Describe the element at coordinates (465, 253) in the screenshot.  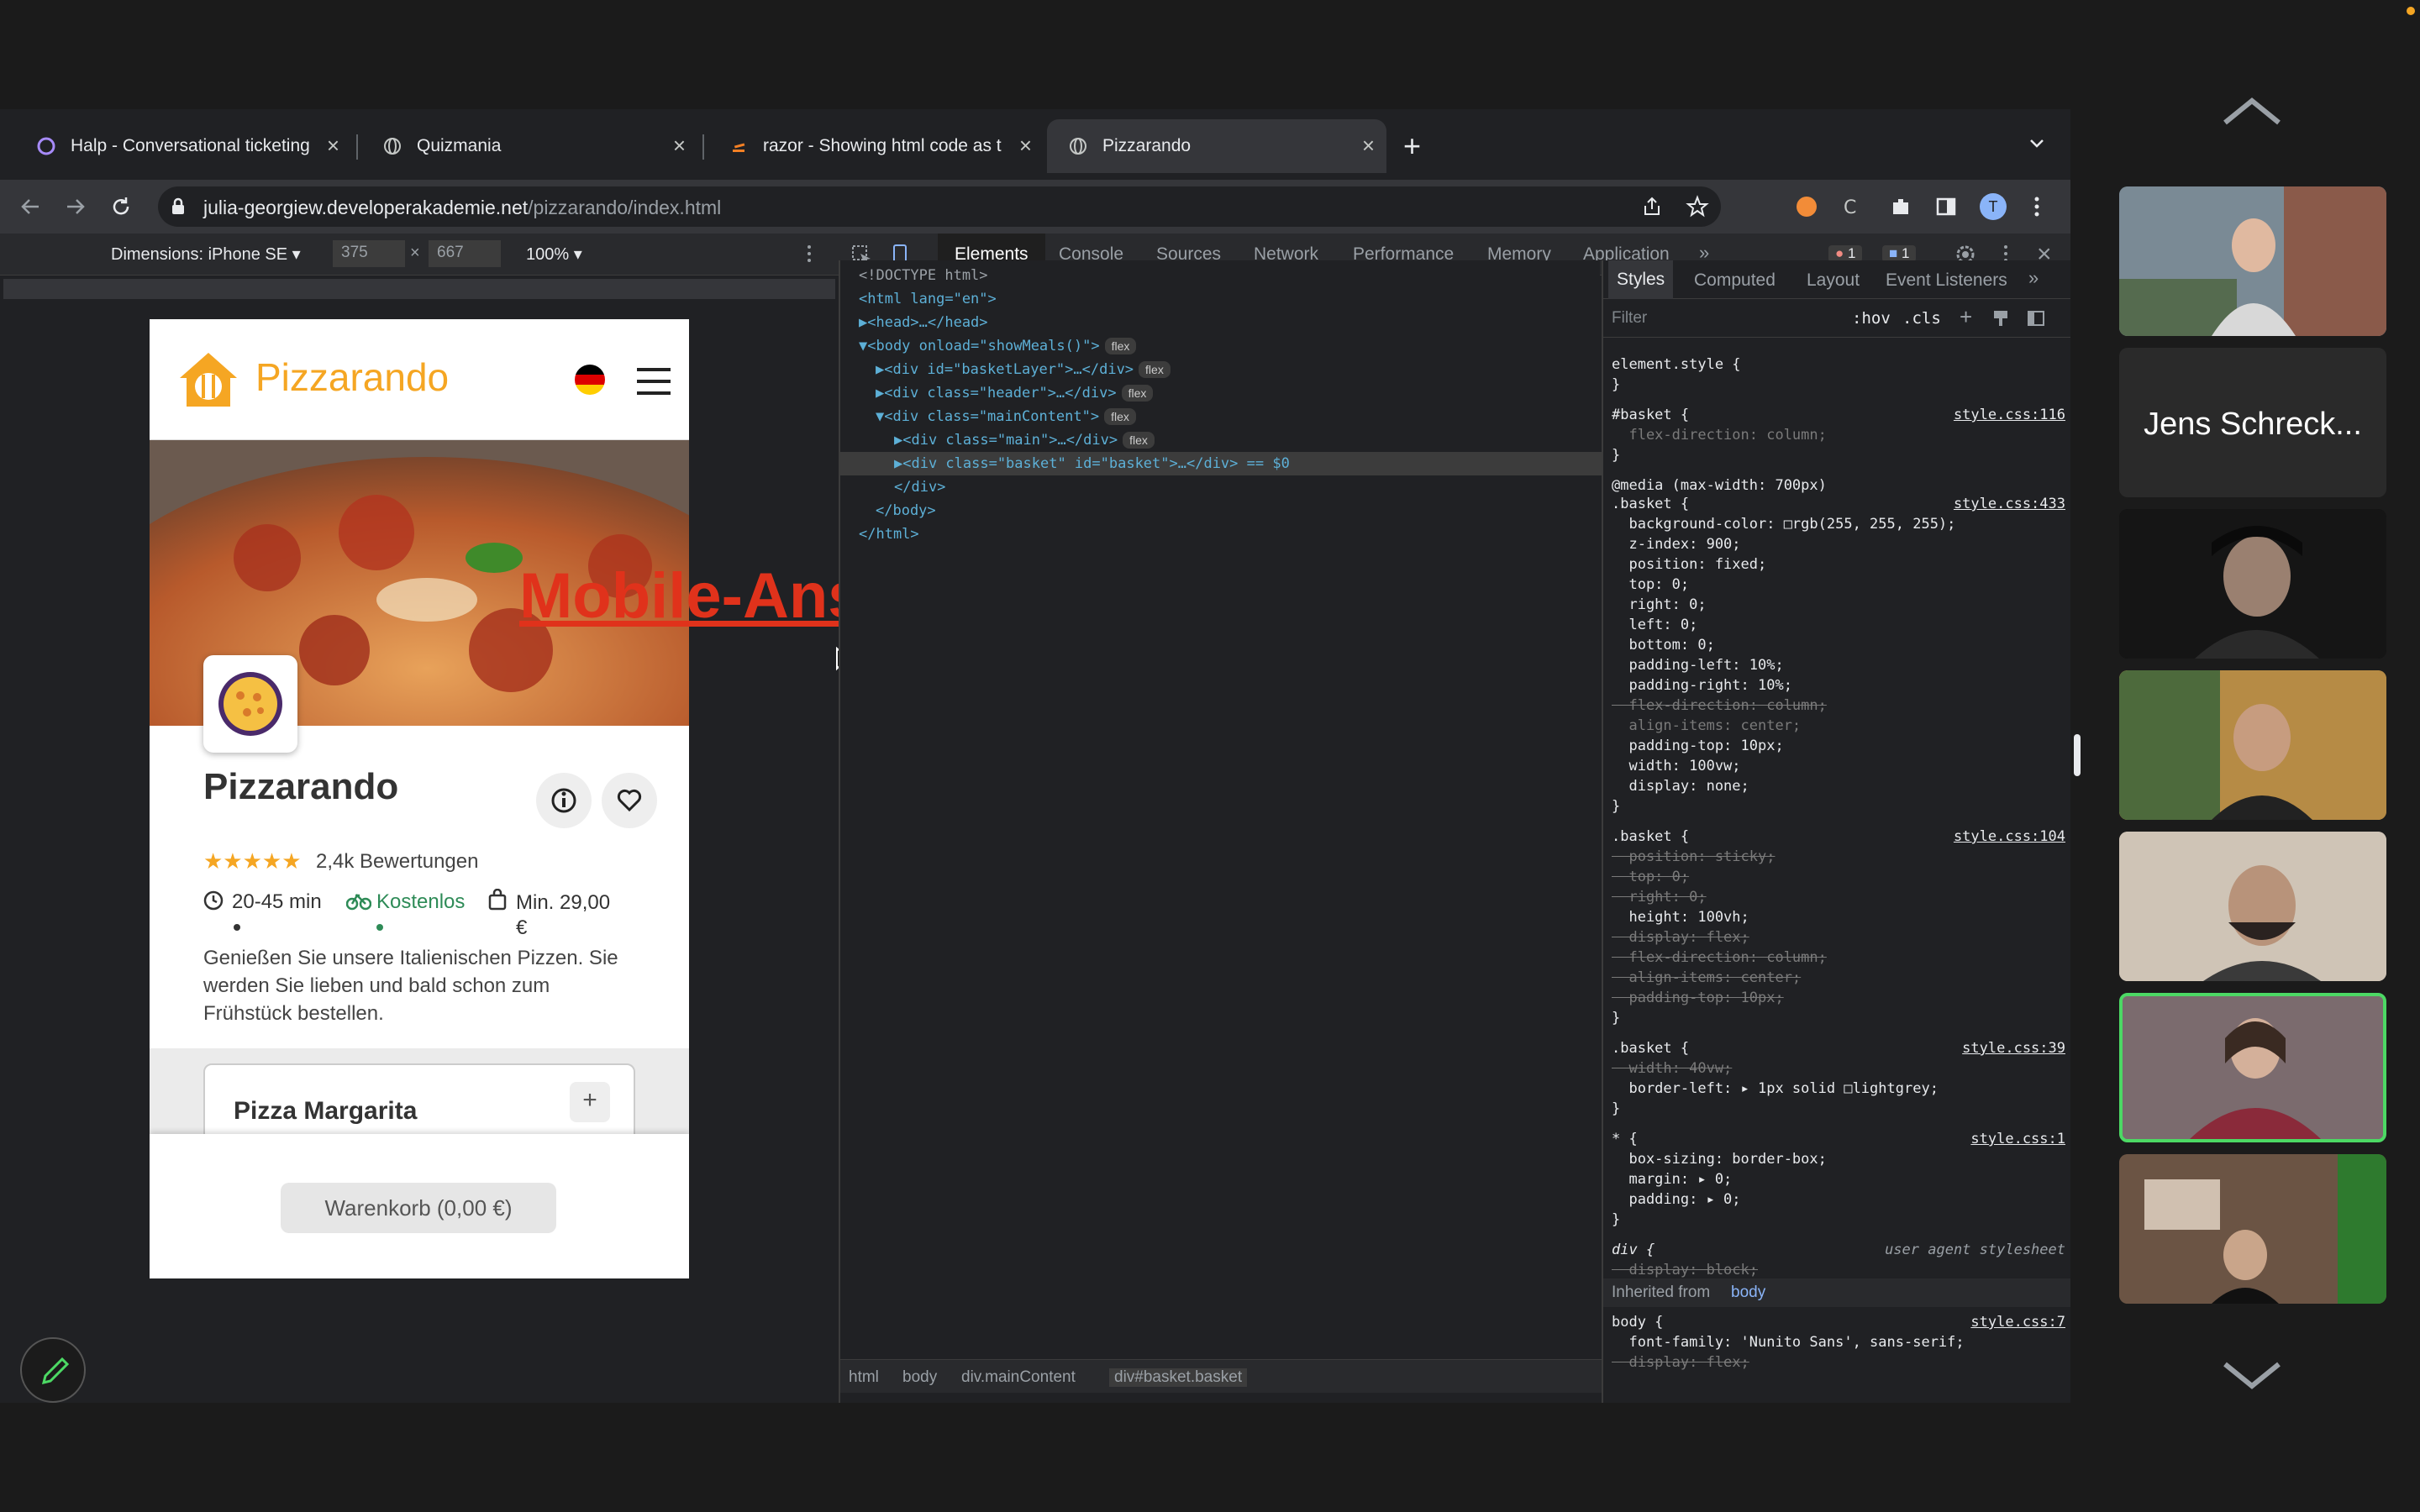
I see `device-height-input: 667` at that location.